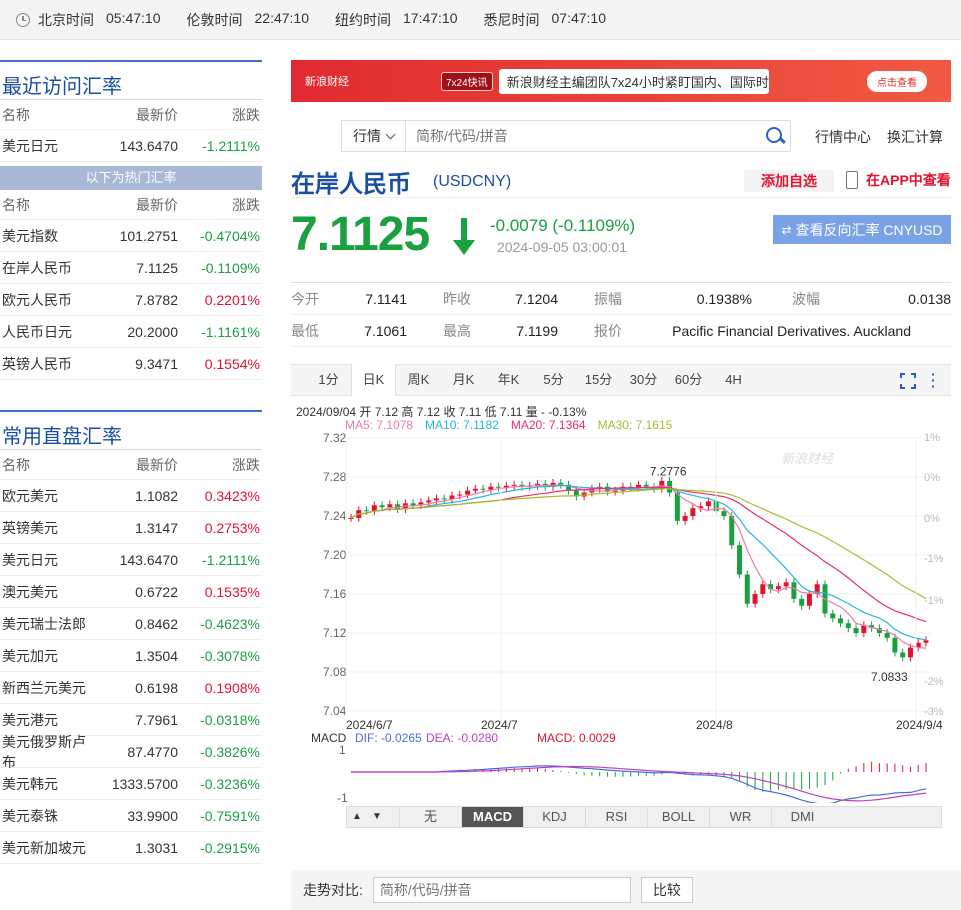  Describe the element at coordinates (131, 146) in the screenshot. I see `recent-row: 美元日元 143.6470 -1.2111%` at that location.